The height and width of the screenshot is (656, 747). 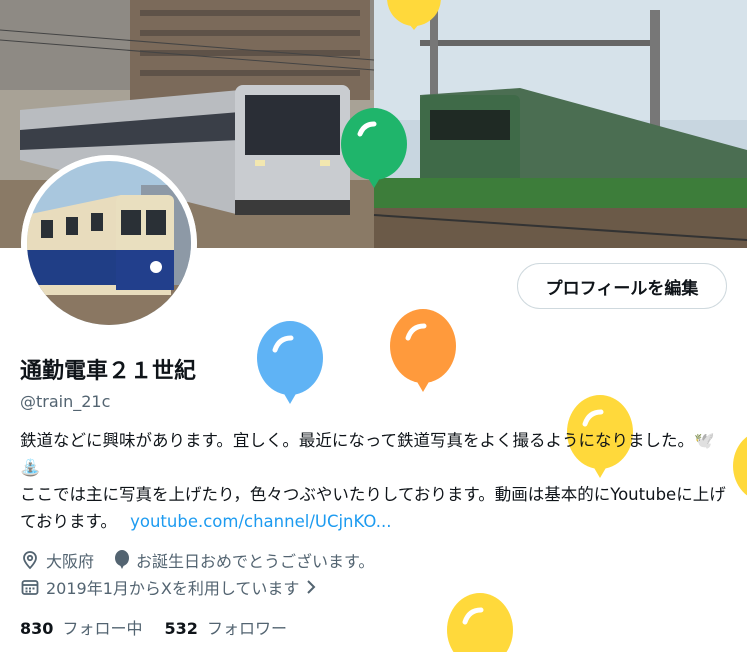 I want to click on birthday-text: お誕生日おめでとうございます。, so click(x=255, y=561).